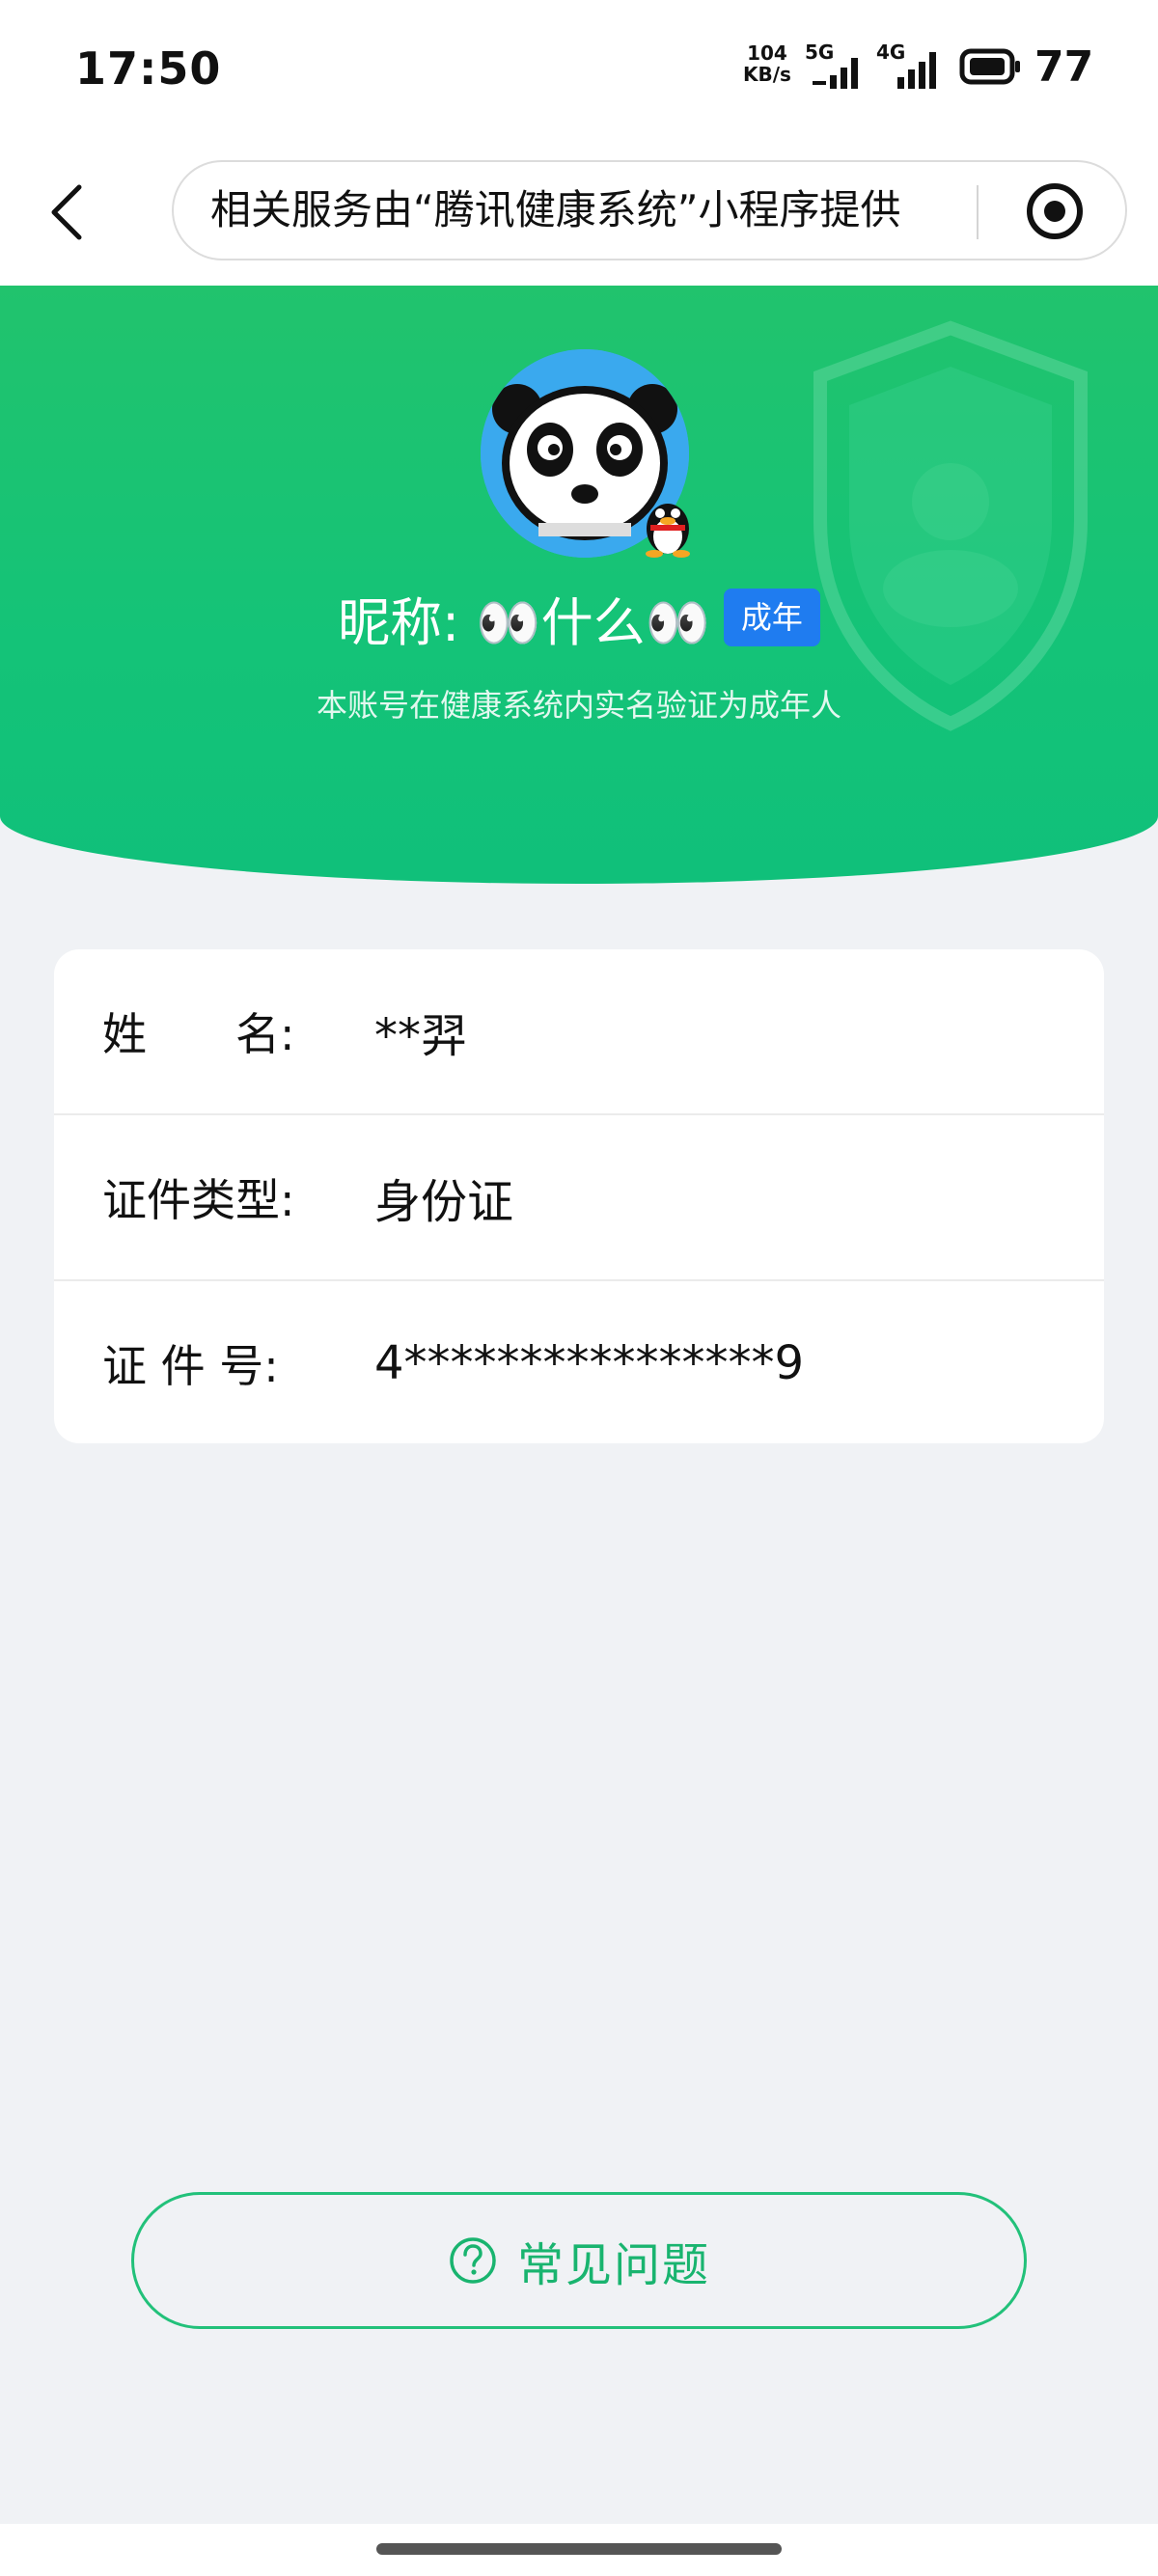 Image resolution: width=1158 pixels, height=2576 pixels. I want to click on signal-4g-icon, so click(916, 70).